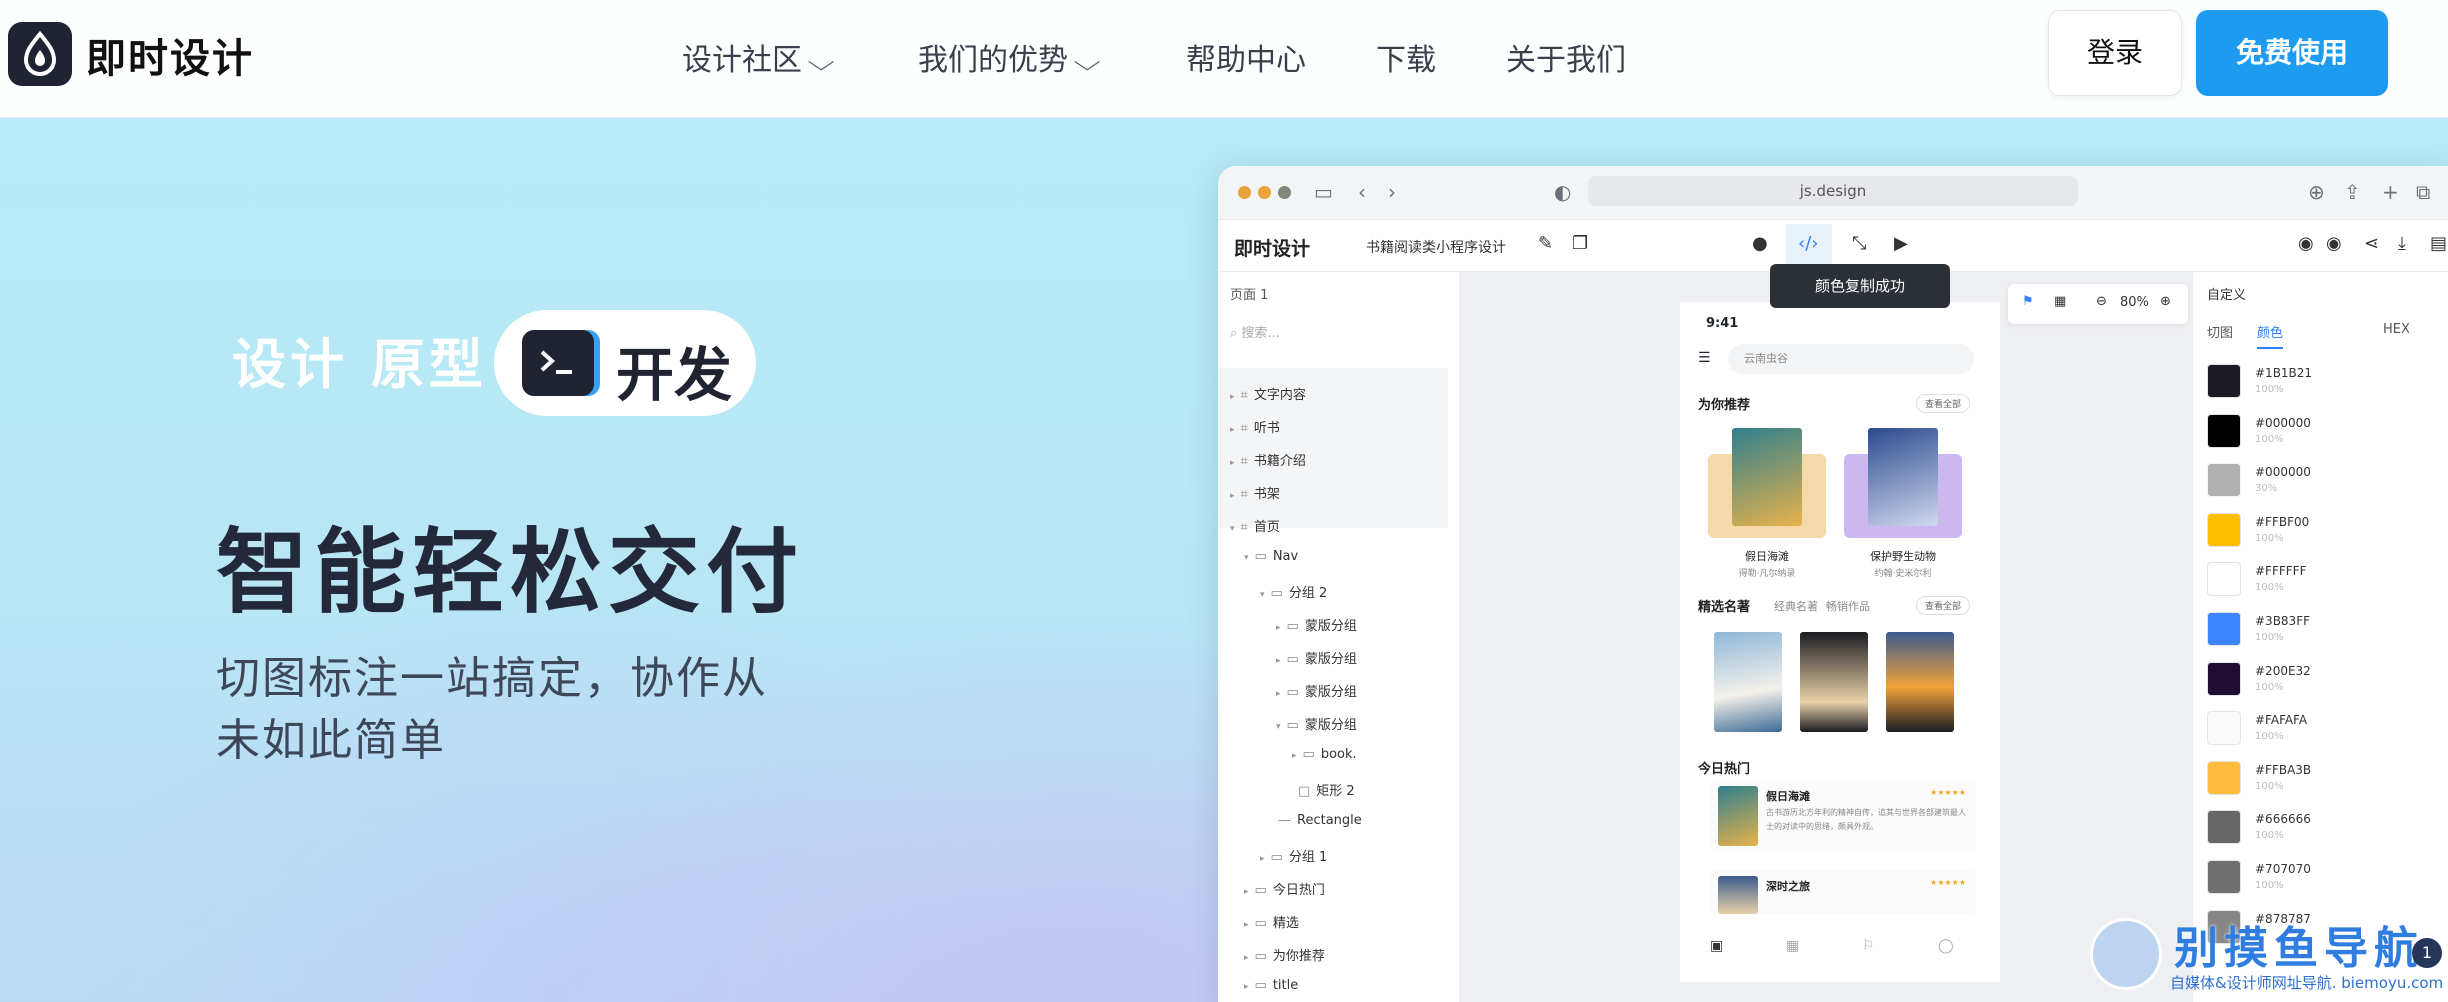 This screenshot has height=1002, width=2448. I want to click on tab-bestsellers: 畅销作品, so click(1848, 606).